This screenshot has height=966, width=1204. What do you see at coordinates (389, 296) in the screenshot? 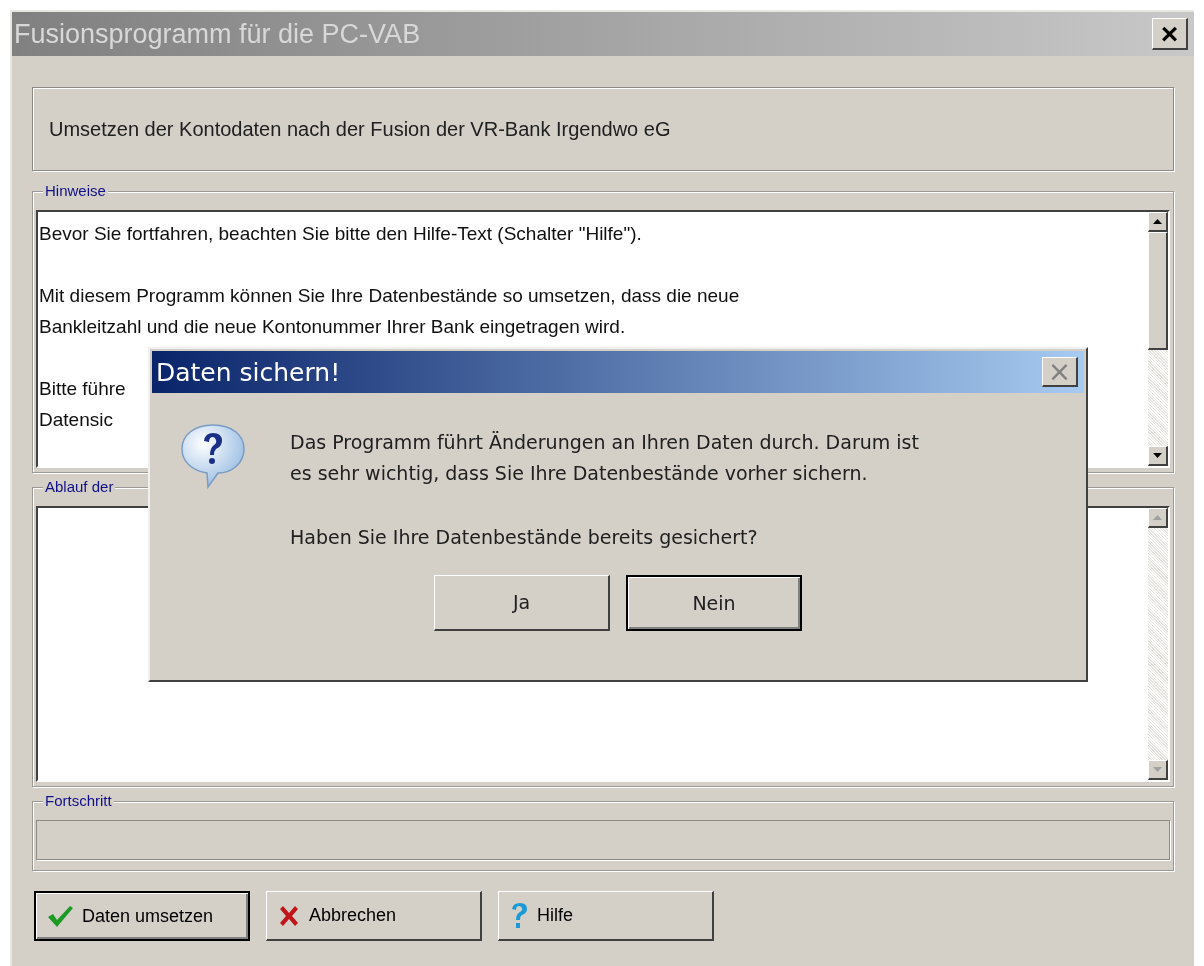
I see `note-line: Mit diesem Programm können Sie Ihre Datenbestände so umsetzen, dass die neue` at bounding box center [389, 296].